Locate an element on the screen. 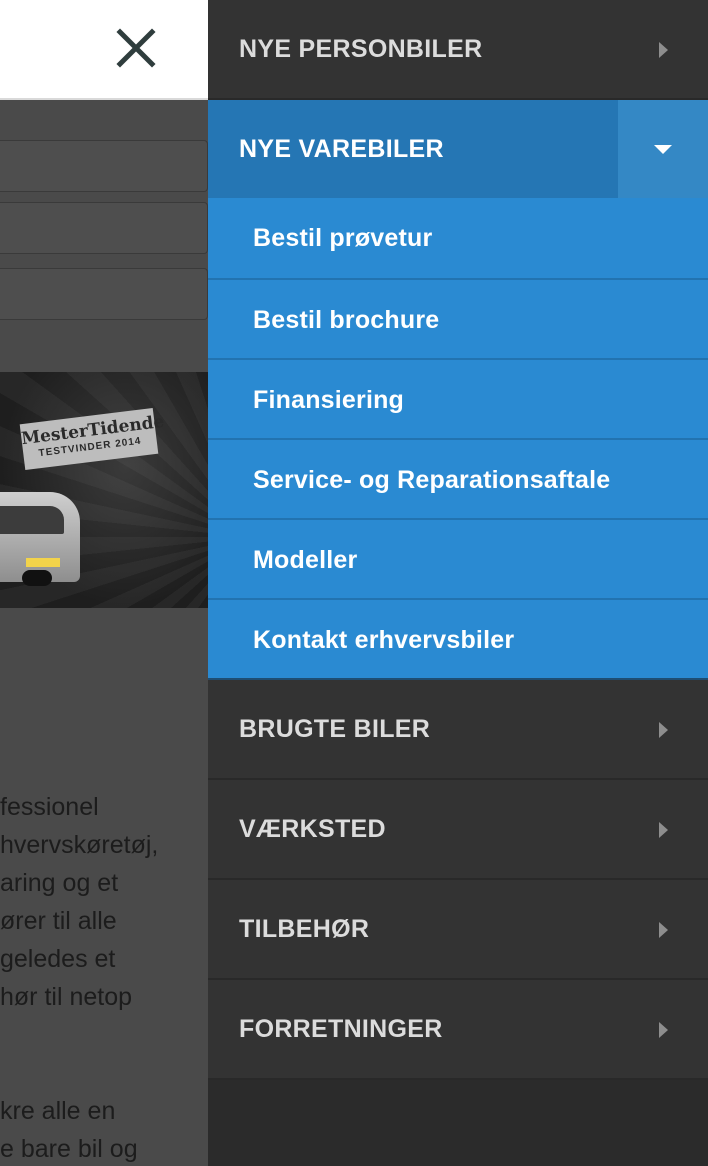 This screenshot has width=708, height=1166. submenu-item-label: Modeller is located at coordinates (305, 560).